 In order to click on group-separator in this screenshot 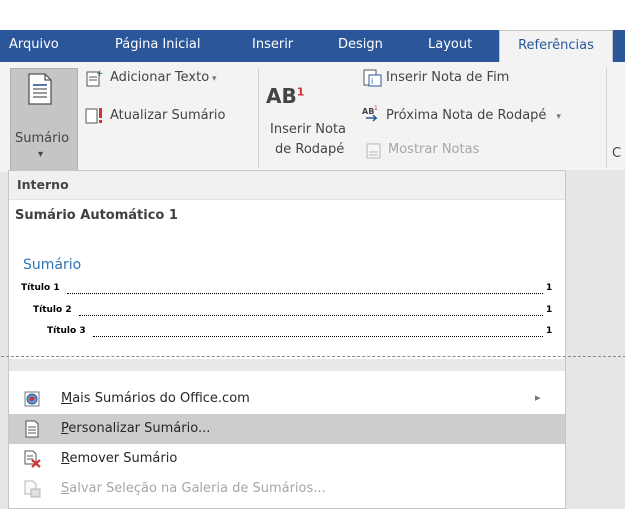, I will do `click(258, 118)`.